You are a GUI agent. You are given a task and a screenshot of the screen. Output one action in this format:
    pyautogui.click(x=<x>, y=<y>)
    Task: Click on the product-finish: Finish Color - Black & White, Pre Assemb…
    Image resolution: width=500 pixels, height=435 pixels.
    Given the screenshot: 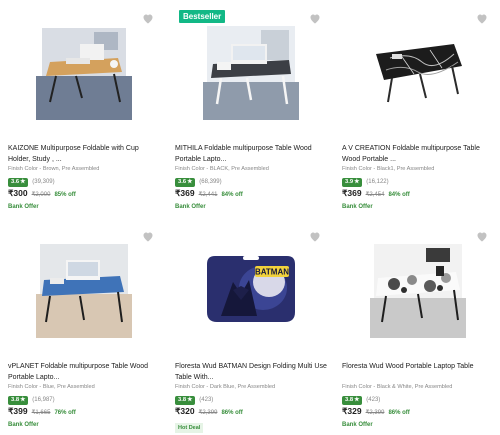 What is the action you would take?
    pyautogui.click(x=397, y=387)
    